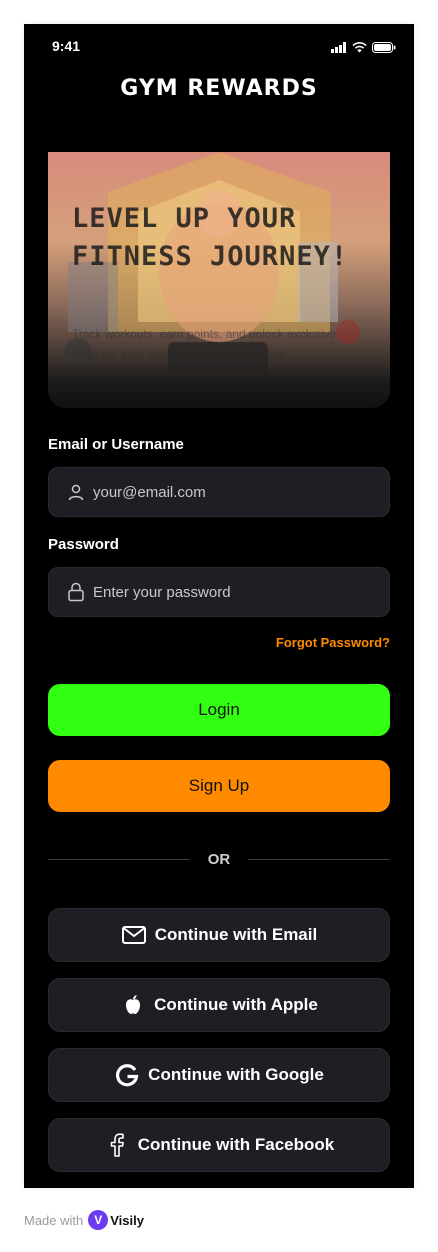 This screenshot has height=1252, width=438. What do you see at coordinates (76, 492) in the screenshot?
I see `user-icon` at bounding box center [76, 492].